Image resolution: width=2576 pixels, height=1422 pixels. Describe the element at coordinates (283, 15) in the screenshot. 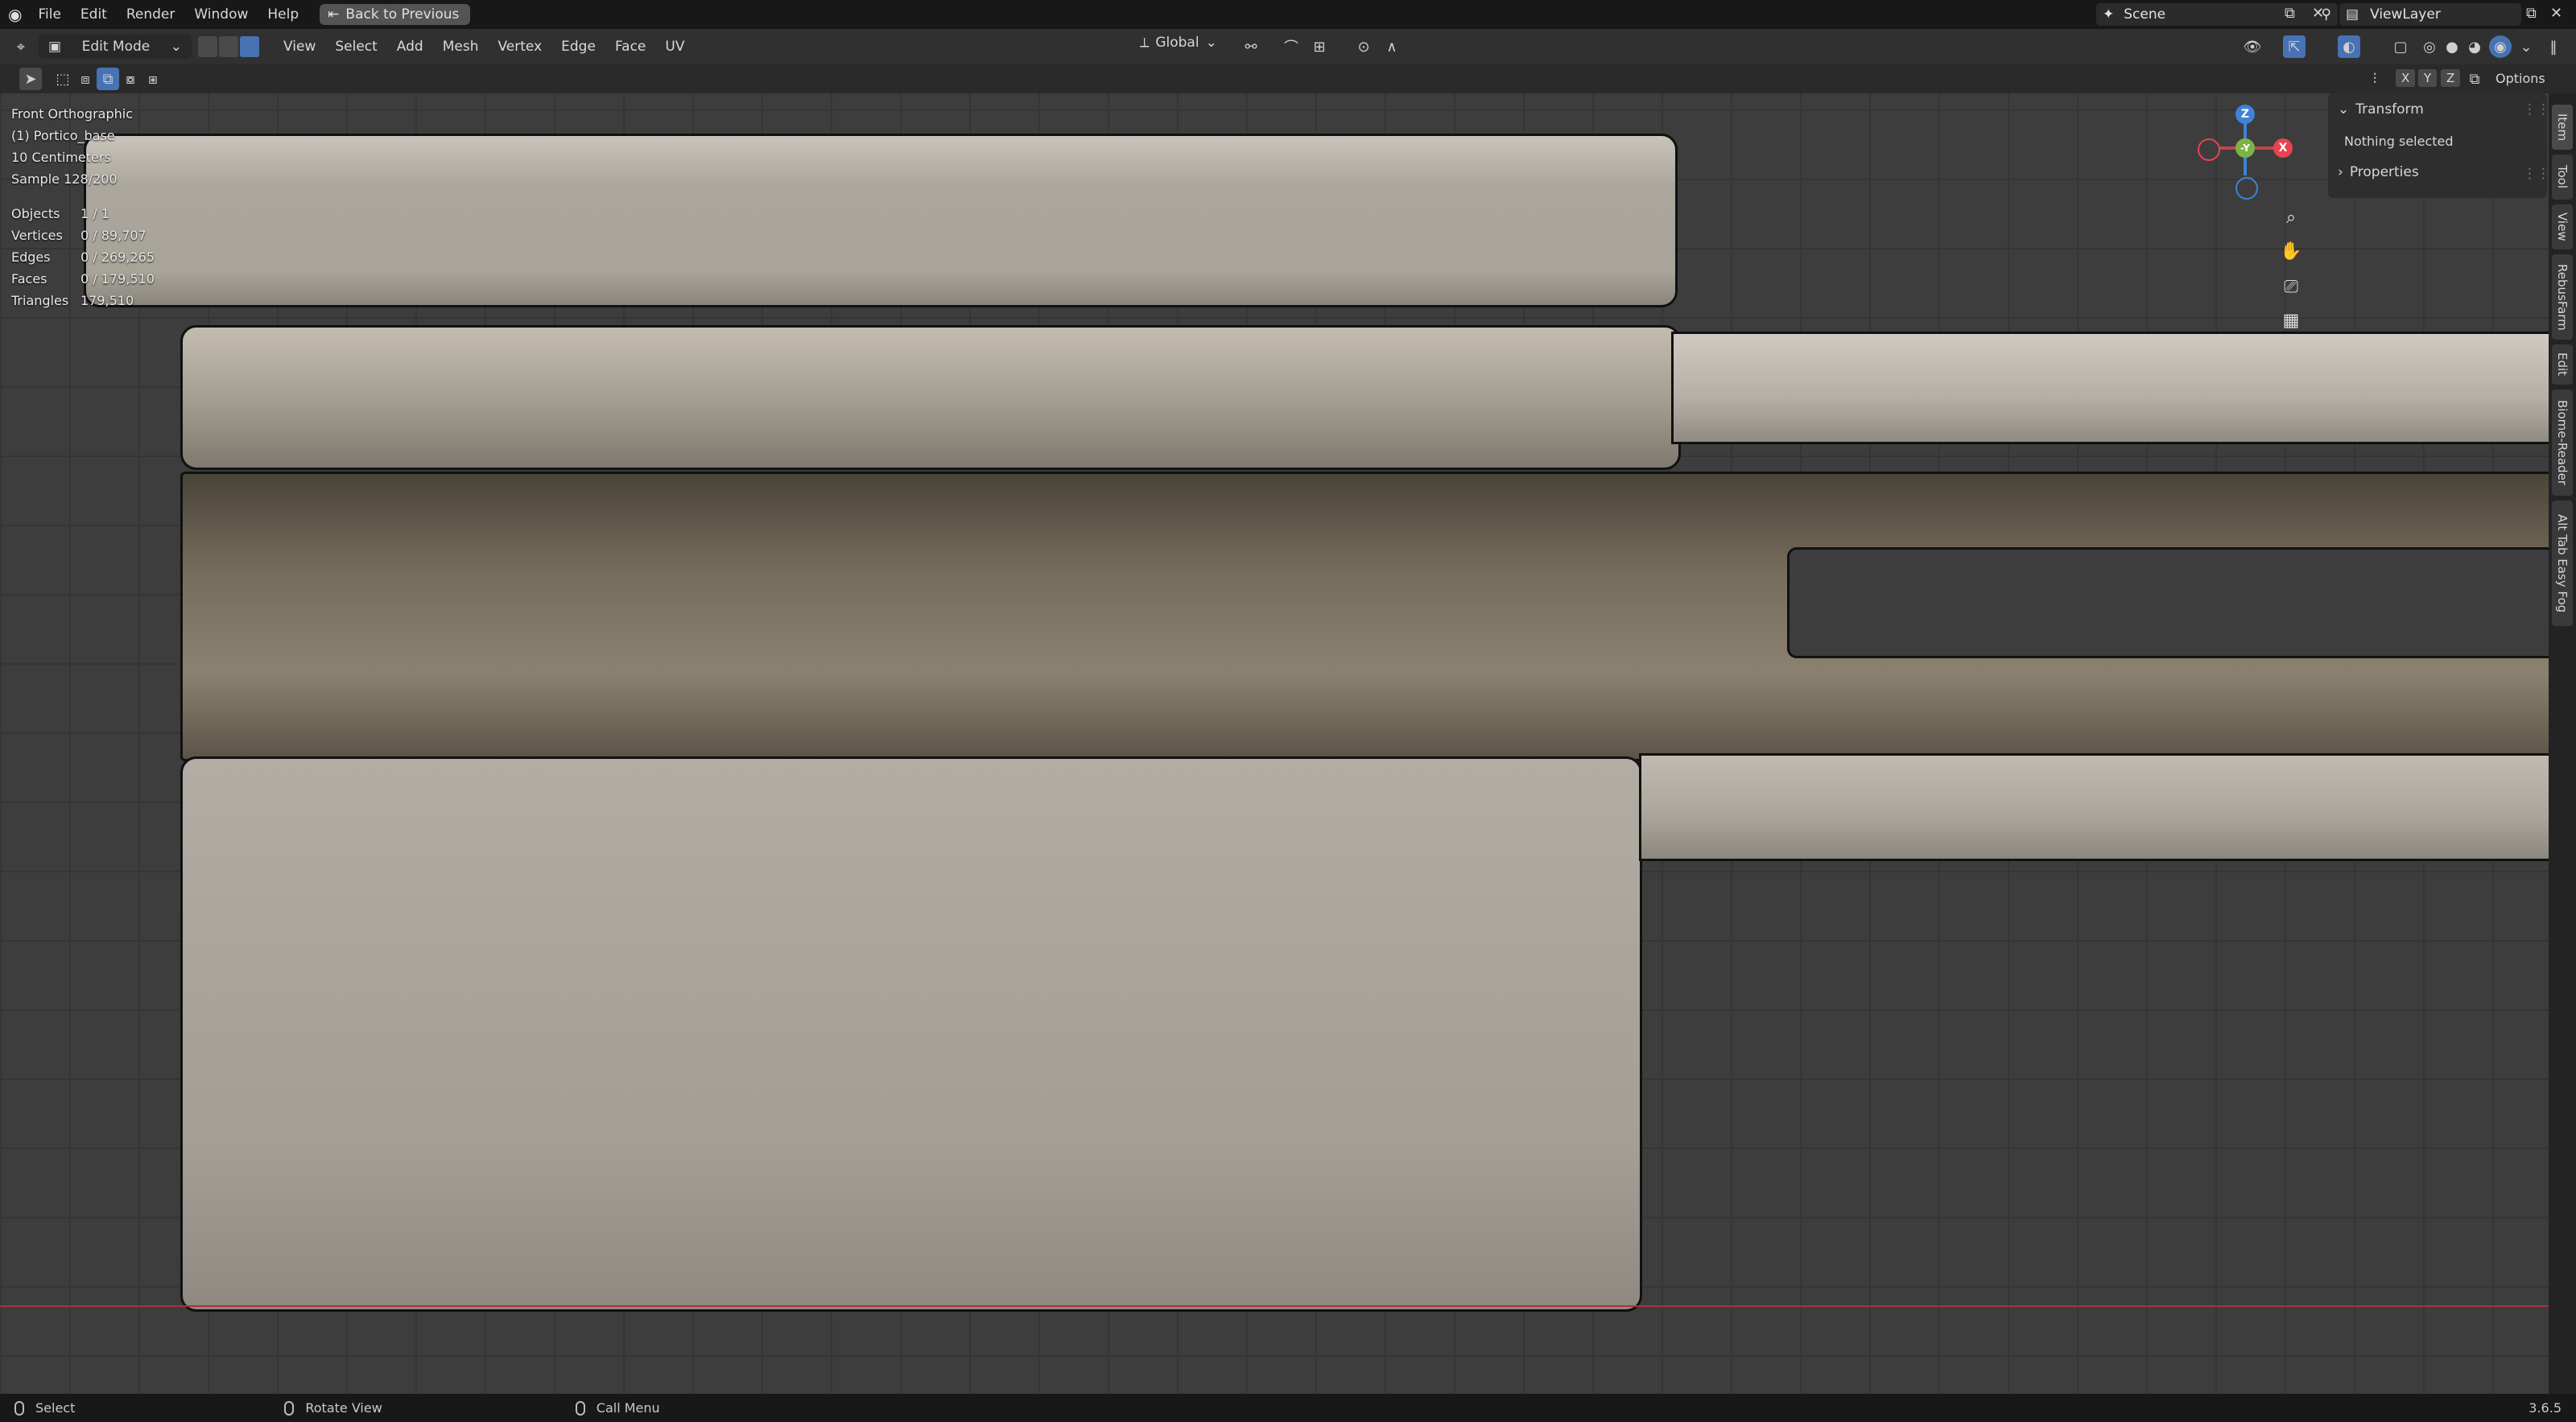

I see `menu-help: Help` at that location.